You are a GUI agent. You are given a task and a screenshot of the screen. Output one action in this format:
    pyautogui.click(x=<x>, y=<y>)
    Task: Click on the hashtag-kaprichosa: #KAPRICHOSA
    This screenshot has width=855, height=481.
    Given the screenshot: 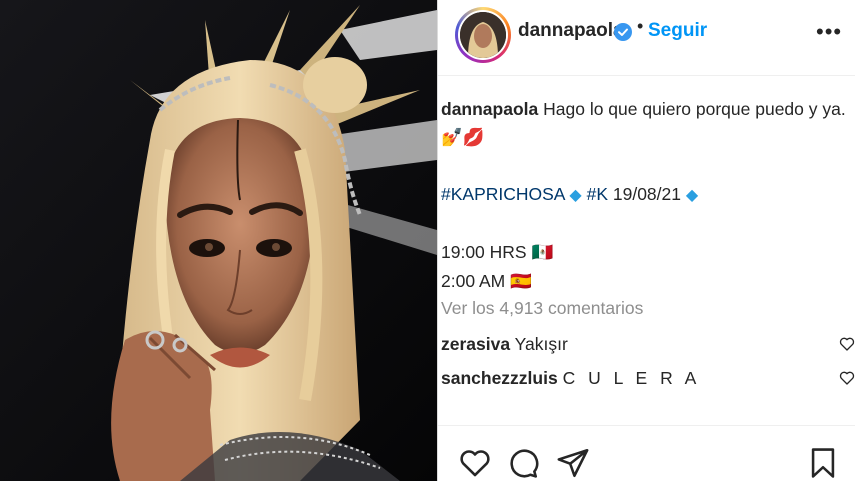 What is the action you would take?
    pyautogui.click(x=503, y=194)
    